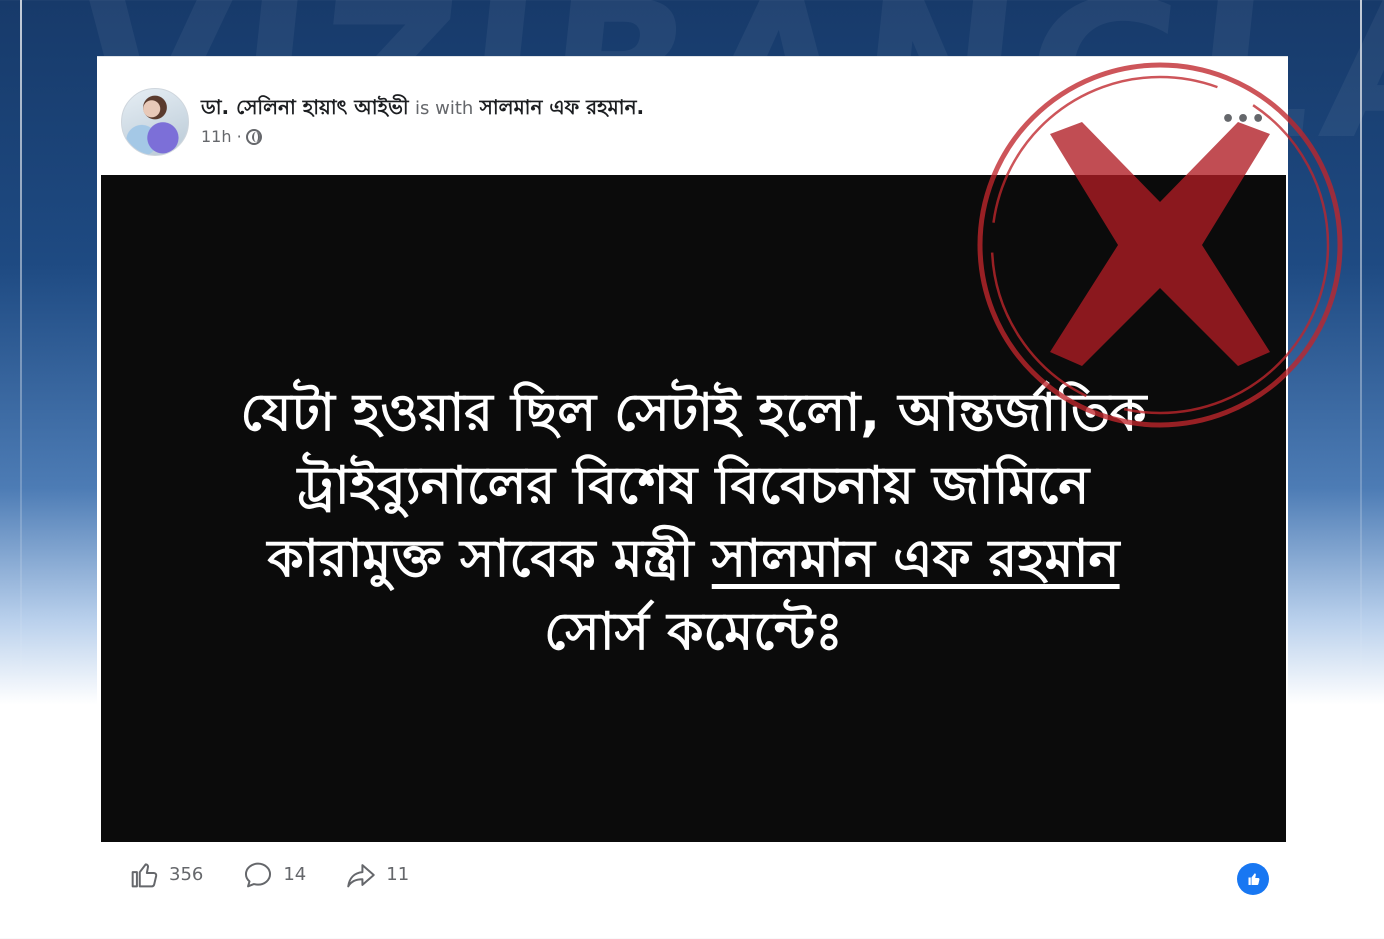 This screenshot has width=1384, height=939. What do you see at coordinates (562, 107) in the screenshot?
I see `tagged-person-name: সালমান এফ রহমান.` at bounding box center [562, 107].